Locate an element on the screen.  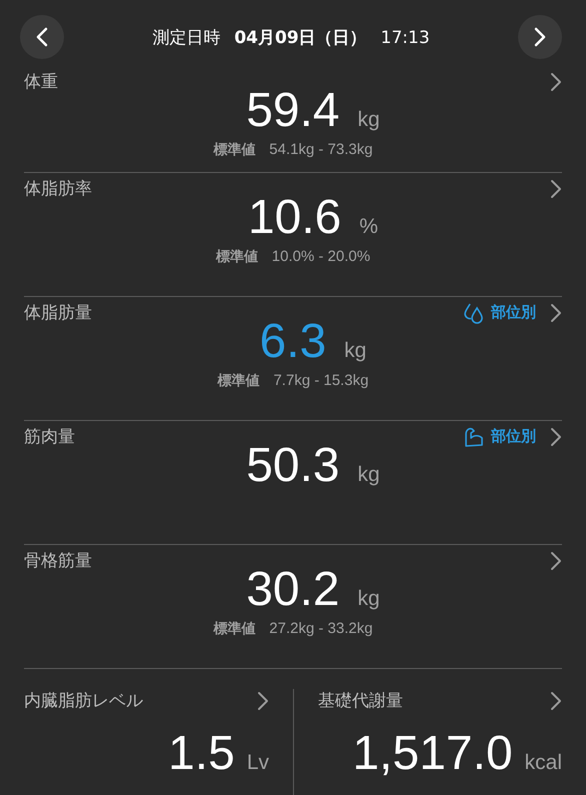
standard-range: 54.1kg - 73.3kg is located at coordinates (321, 149).